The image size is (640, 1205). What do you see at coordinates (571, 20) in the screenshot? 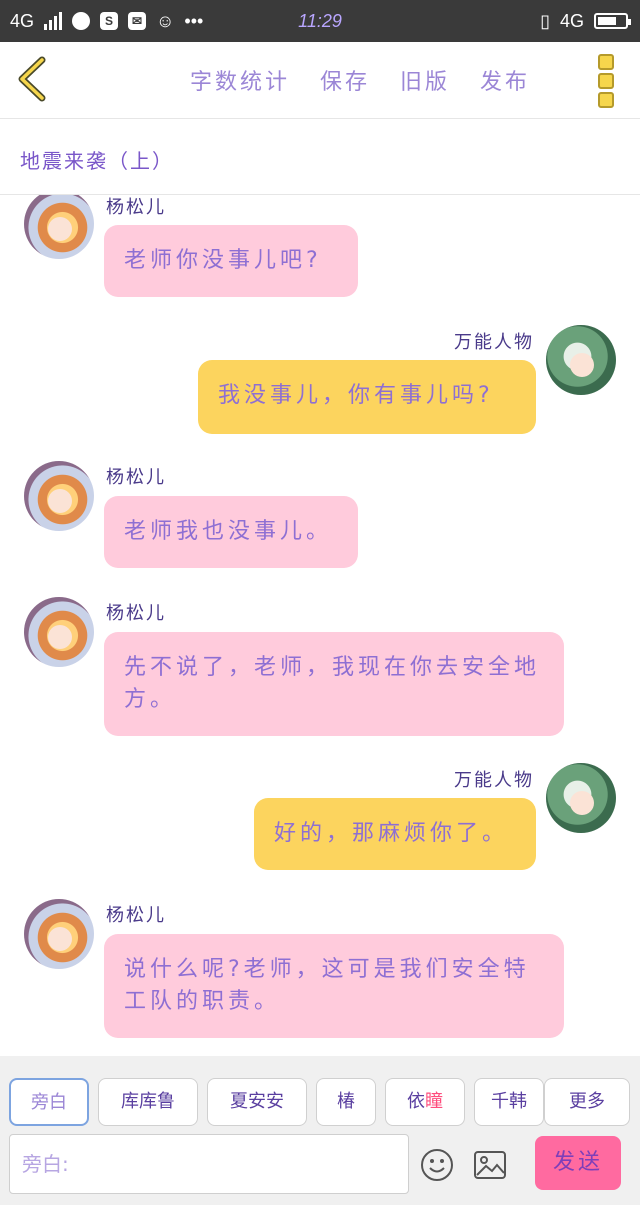
I see `network-type-right: 4G` at bounding box center [571, 20].